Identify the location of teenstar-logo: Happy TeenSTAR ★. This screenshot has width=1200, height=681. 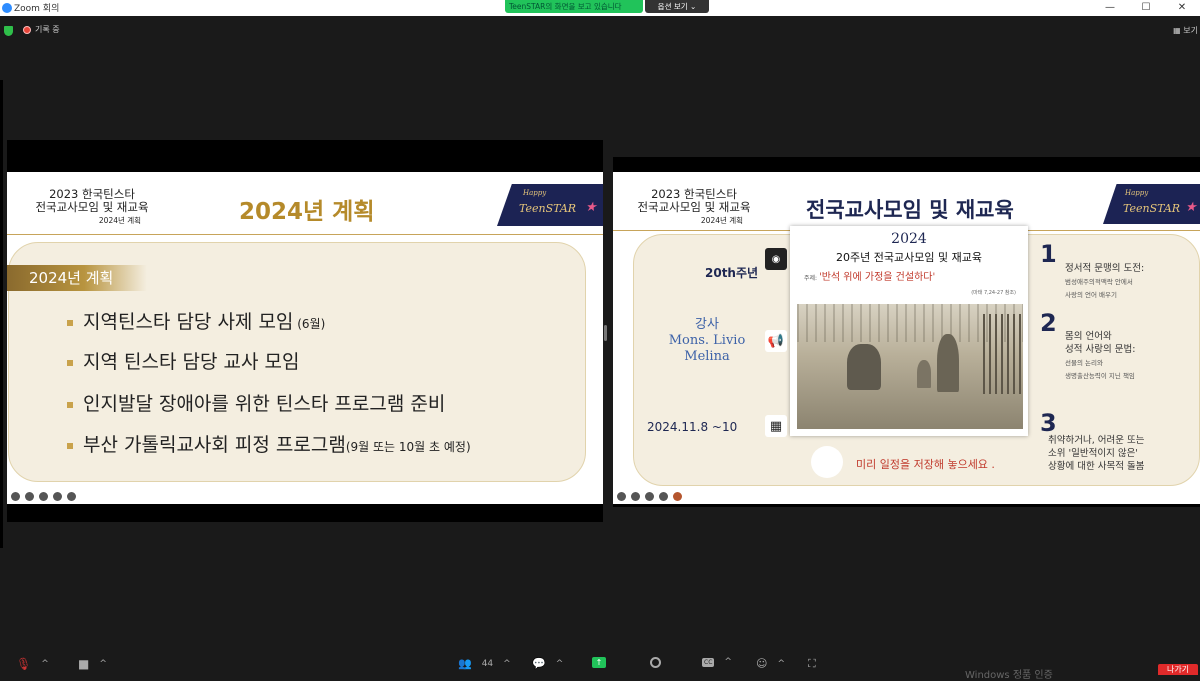
(550, 205).